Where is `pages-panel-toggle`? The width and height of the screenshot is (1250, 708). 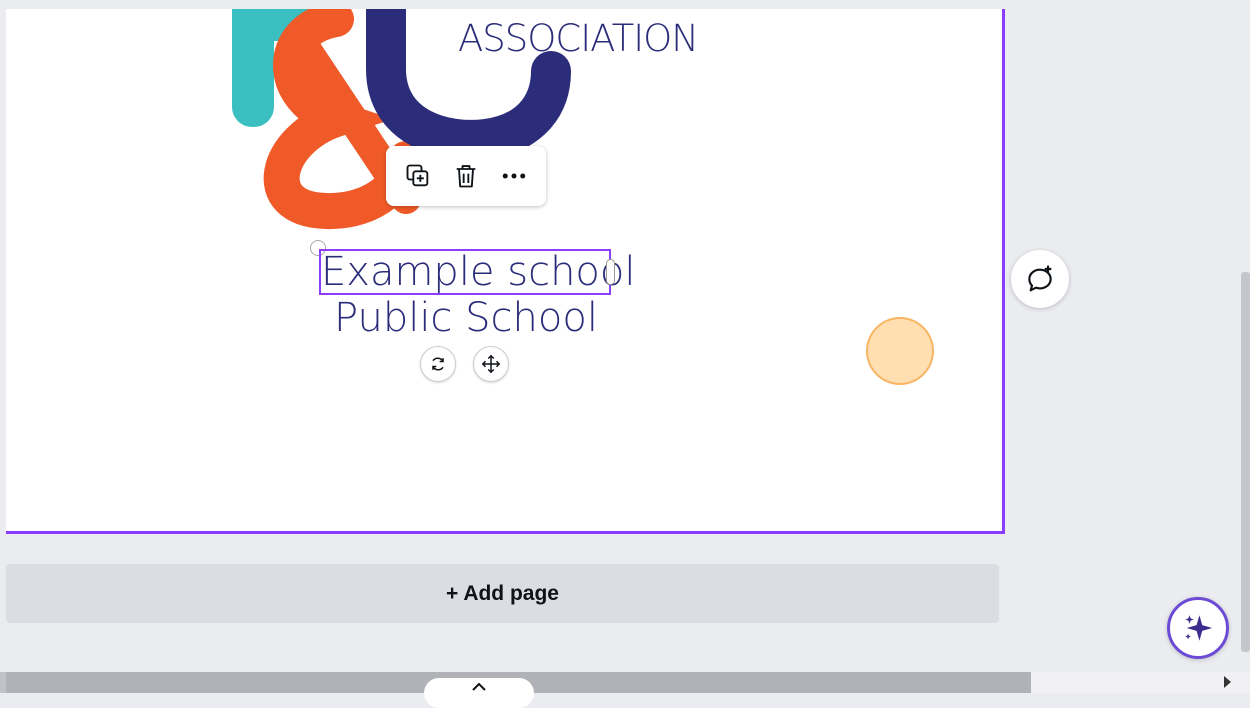
pages-panel-toggle is located at coordinates (479, 693).